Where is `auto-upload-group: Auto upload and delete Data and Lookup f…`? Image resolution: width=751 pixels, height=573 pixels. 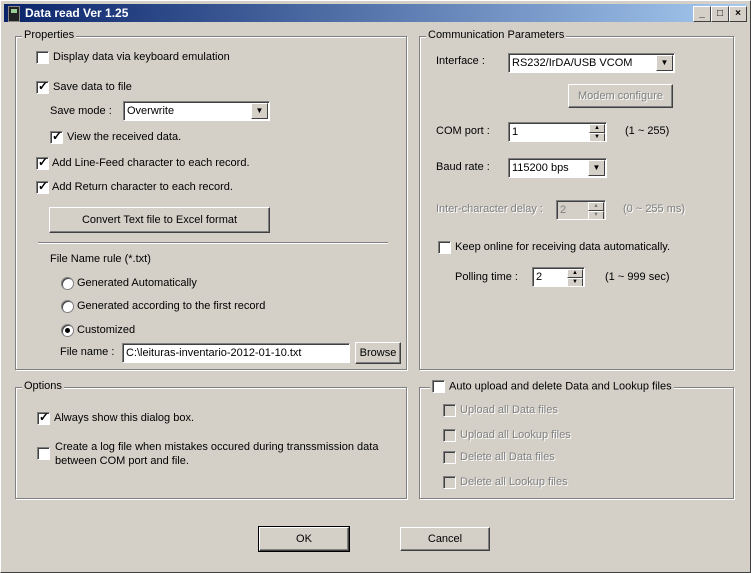 auto-upload-group: Auto upload and delete Data and Lookup f… is located at coordinates (576, 439).